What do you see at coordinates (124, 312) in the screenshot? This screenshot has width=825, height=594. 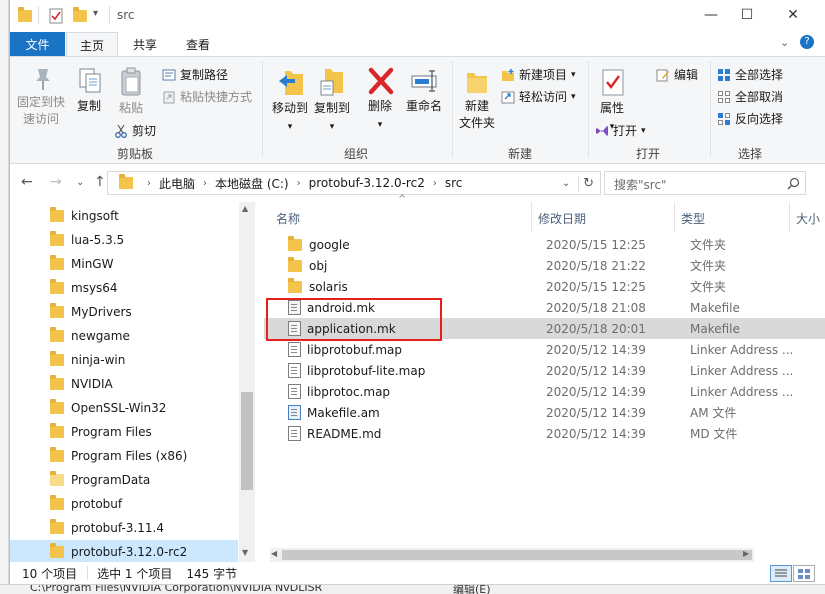 I see `nav-item: MyDrivers` at bounding box center [124, 312].